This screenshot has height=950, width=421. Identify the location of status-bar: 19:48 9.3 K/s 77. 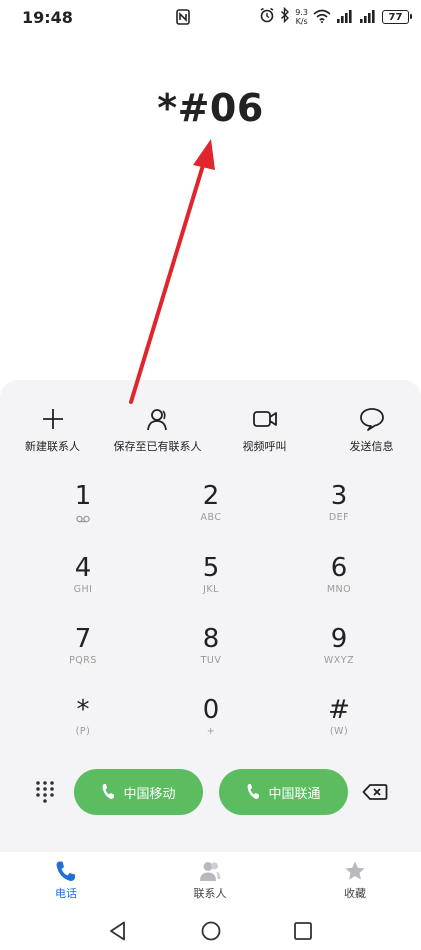
(210, 17).